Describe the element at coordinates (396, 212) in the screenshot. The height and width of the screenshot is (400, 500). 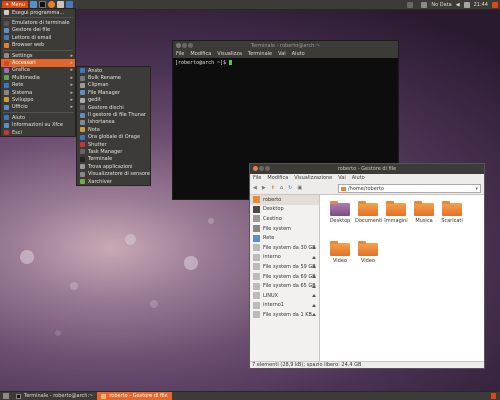
I see `folder-immagini: Immagini` at that location.